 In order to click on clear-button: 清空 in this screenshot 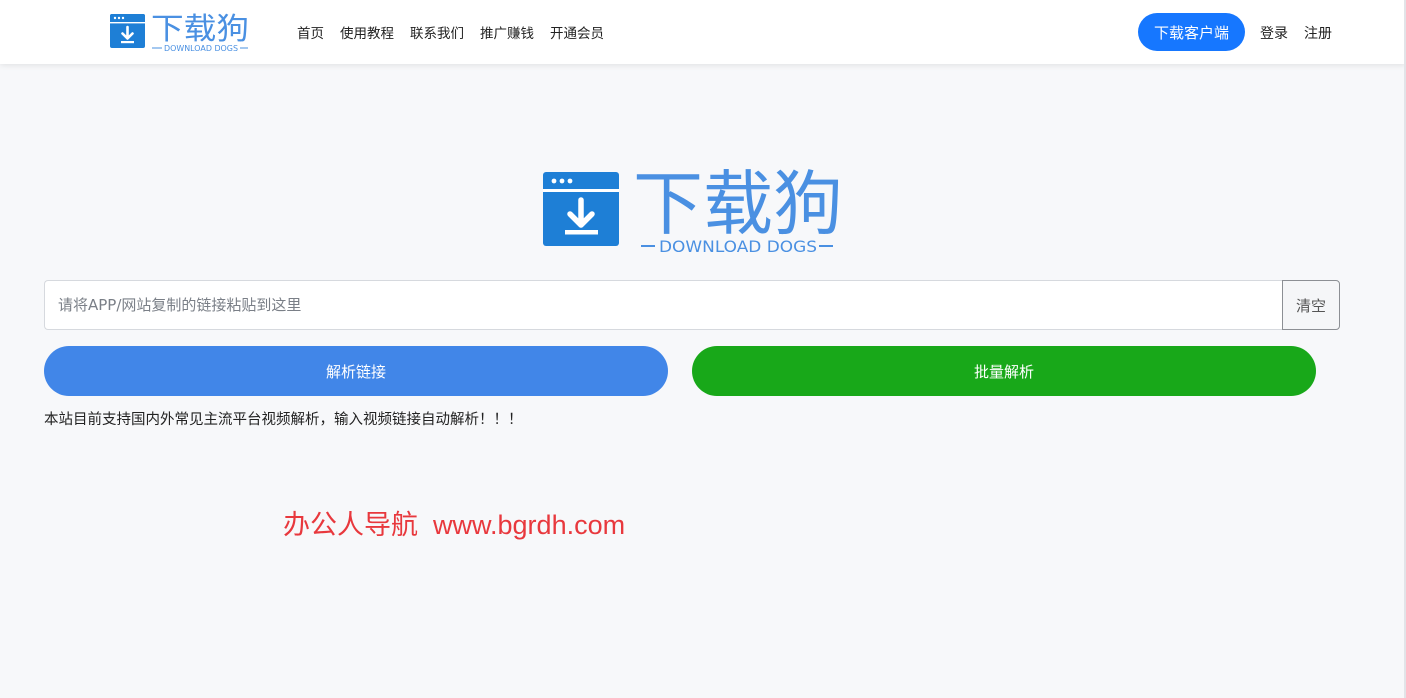, I will do `click(1311, 305)`.